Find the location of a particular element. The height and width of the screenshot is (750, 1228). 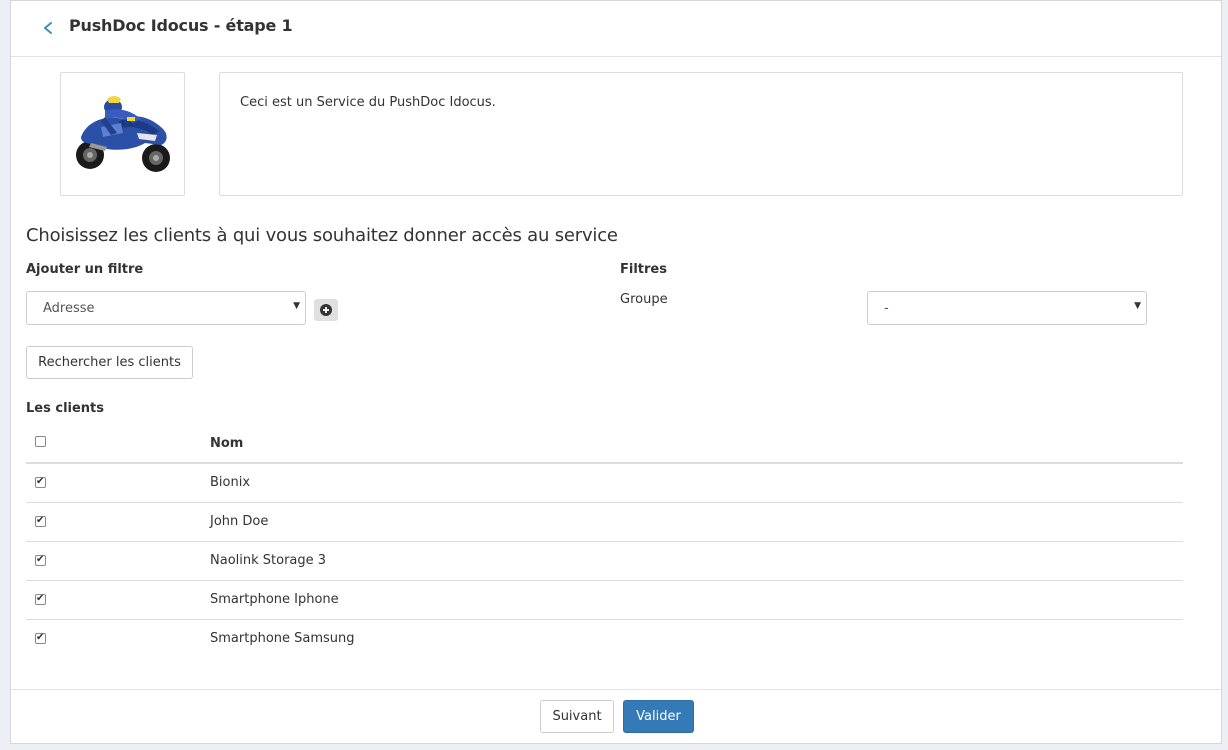

service-image is located at coordinates (122, 134).